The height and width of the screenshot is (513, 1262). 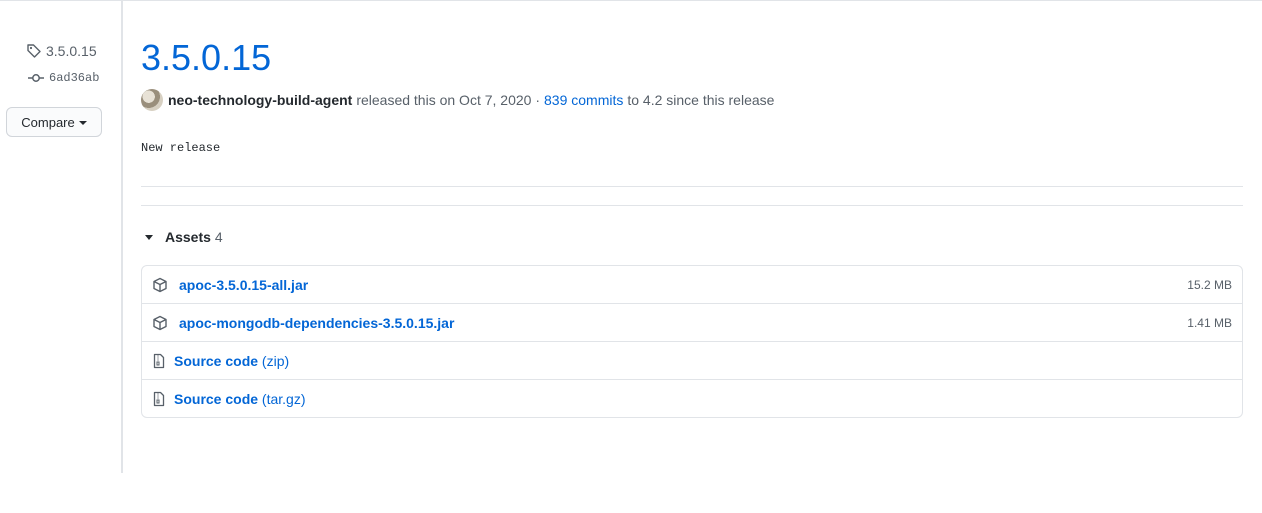 I want to click on compare-label: Compare, so click(x=48, y=122).